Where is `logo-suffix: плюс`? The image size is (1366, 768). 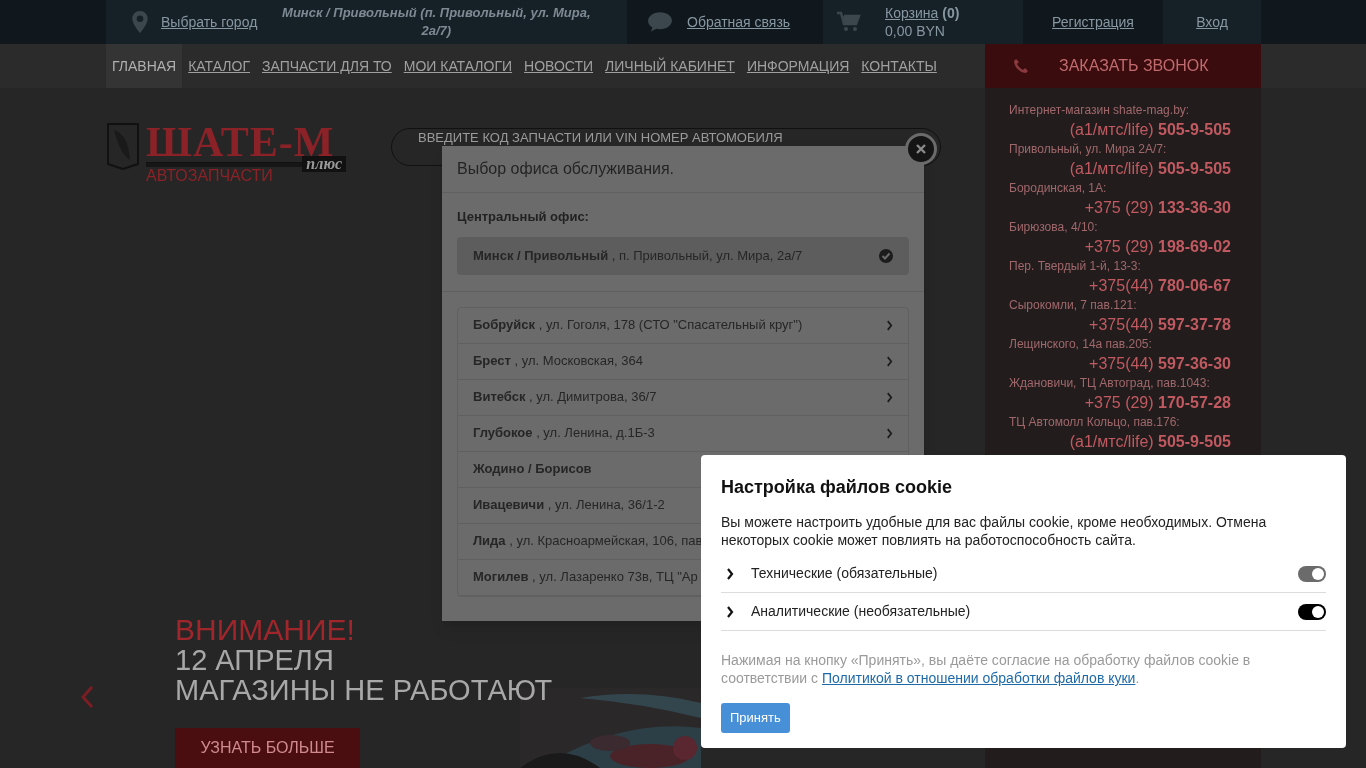
logo-suffix: плюс is located at coordinates (324, 164).